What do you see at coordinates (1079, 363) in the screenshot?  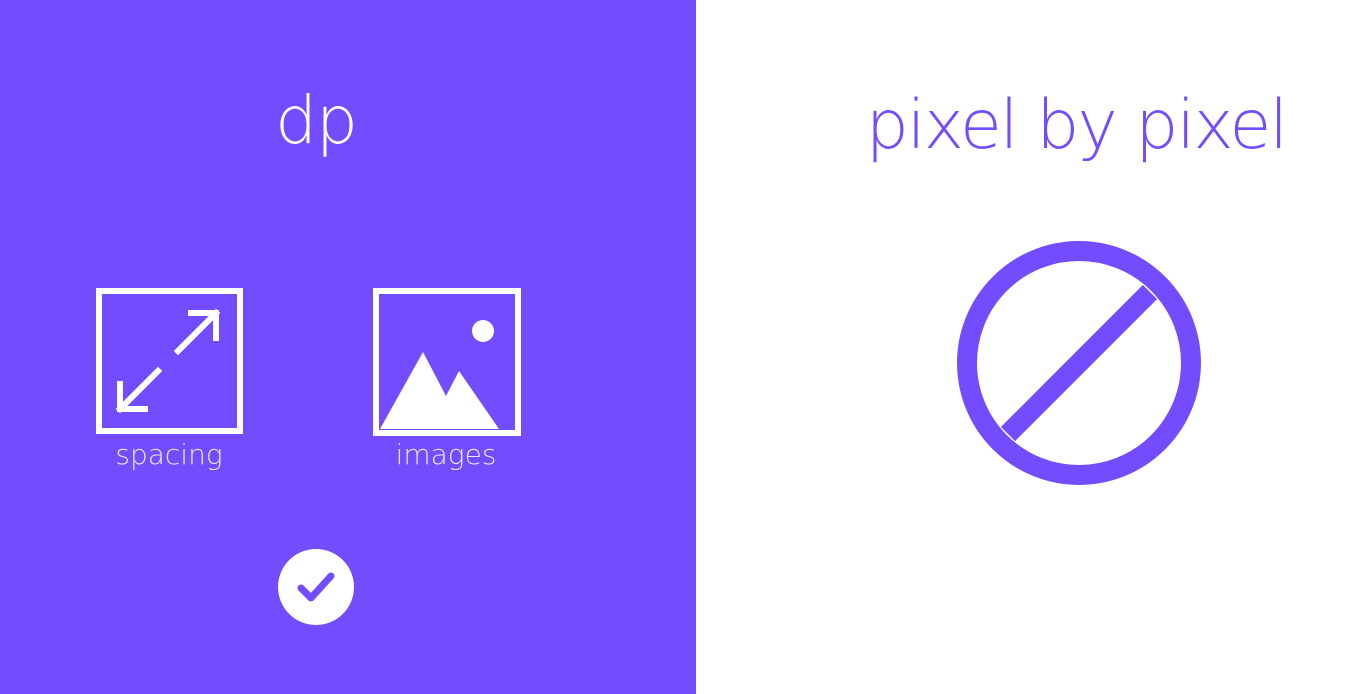 I see `prohibited-icon` at bounding box center [1079, 363].